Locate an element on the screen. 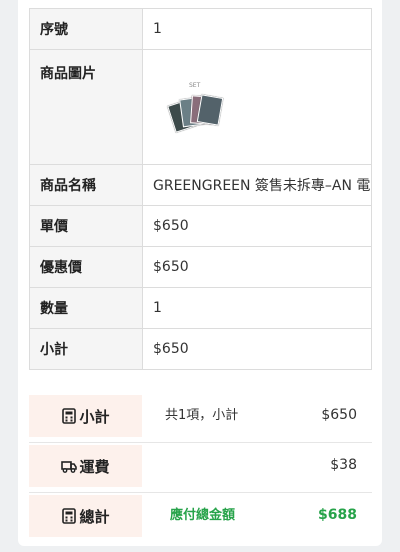  item-subtotal: $650 is located at coordinates (257, 349).